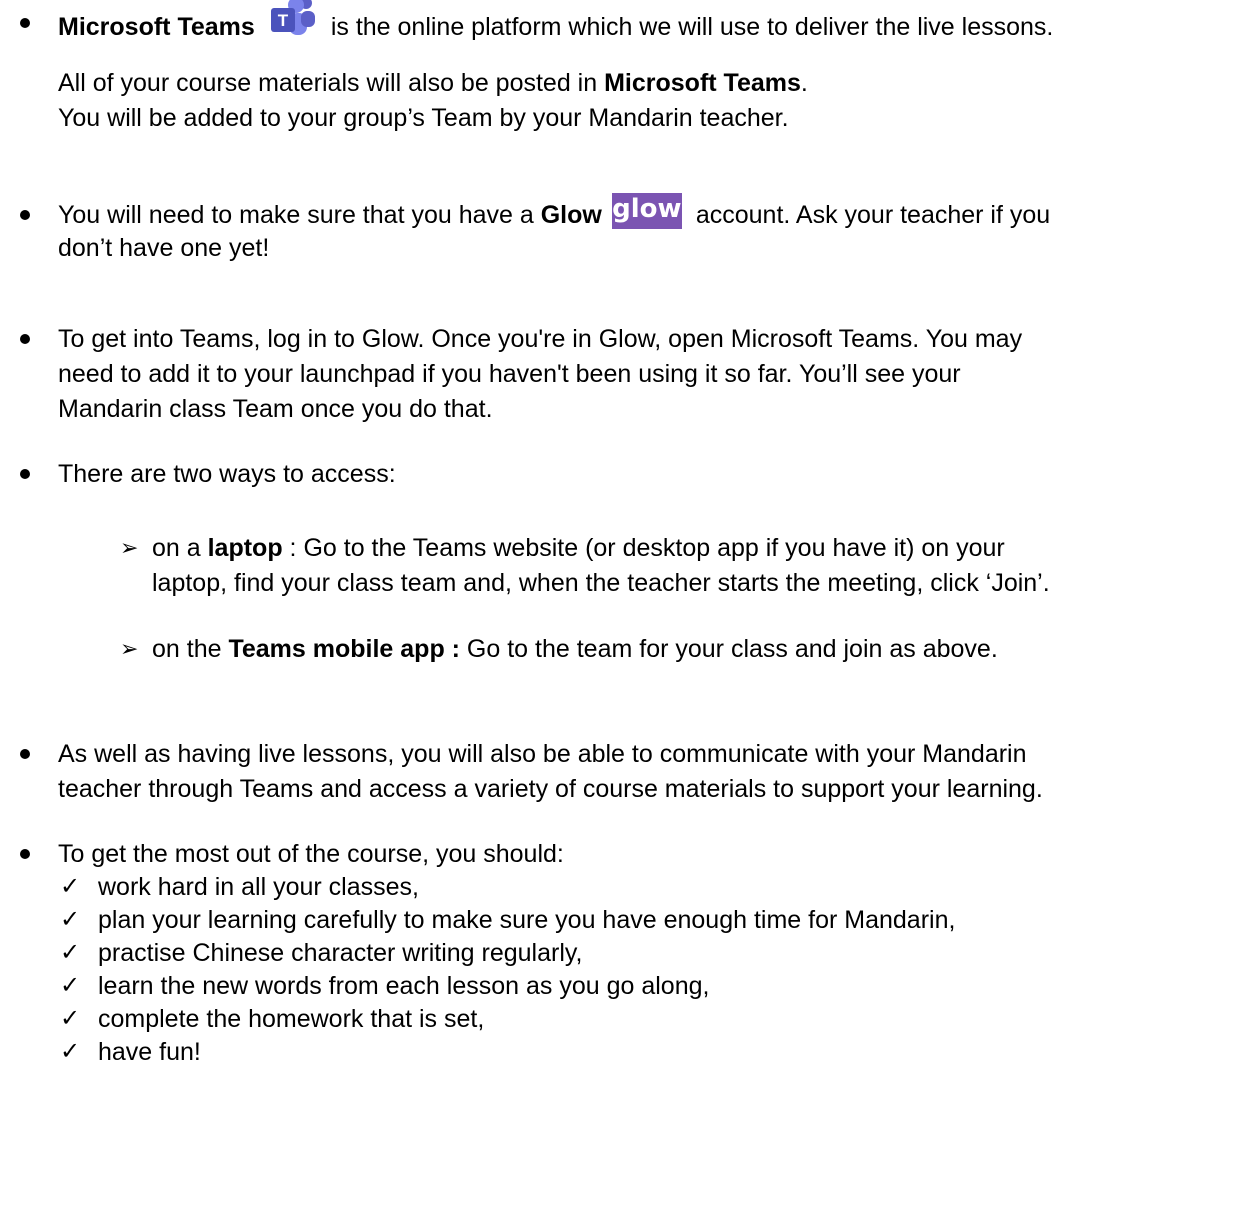  I want to click on svg-text: T, so click(283, 20).